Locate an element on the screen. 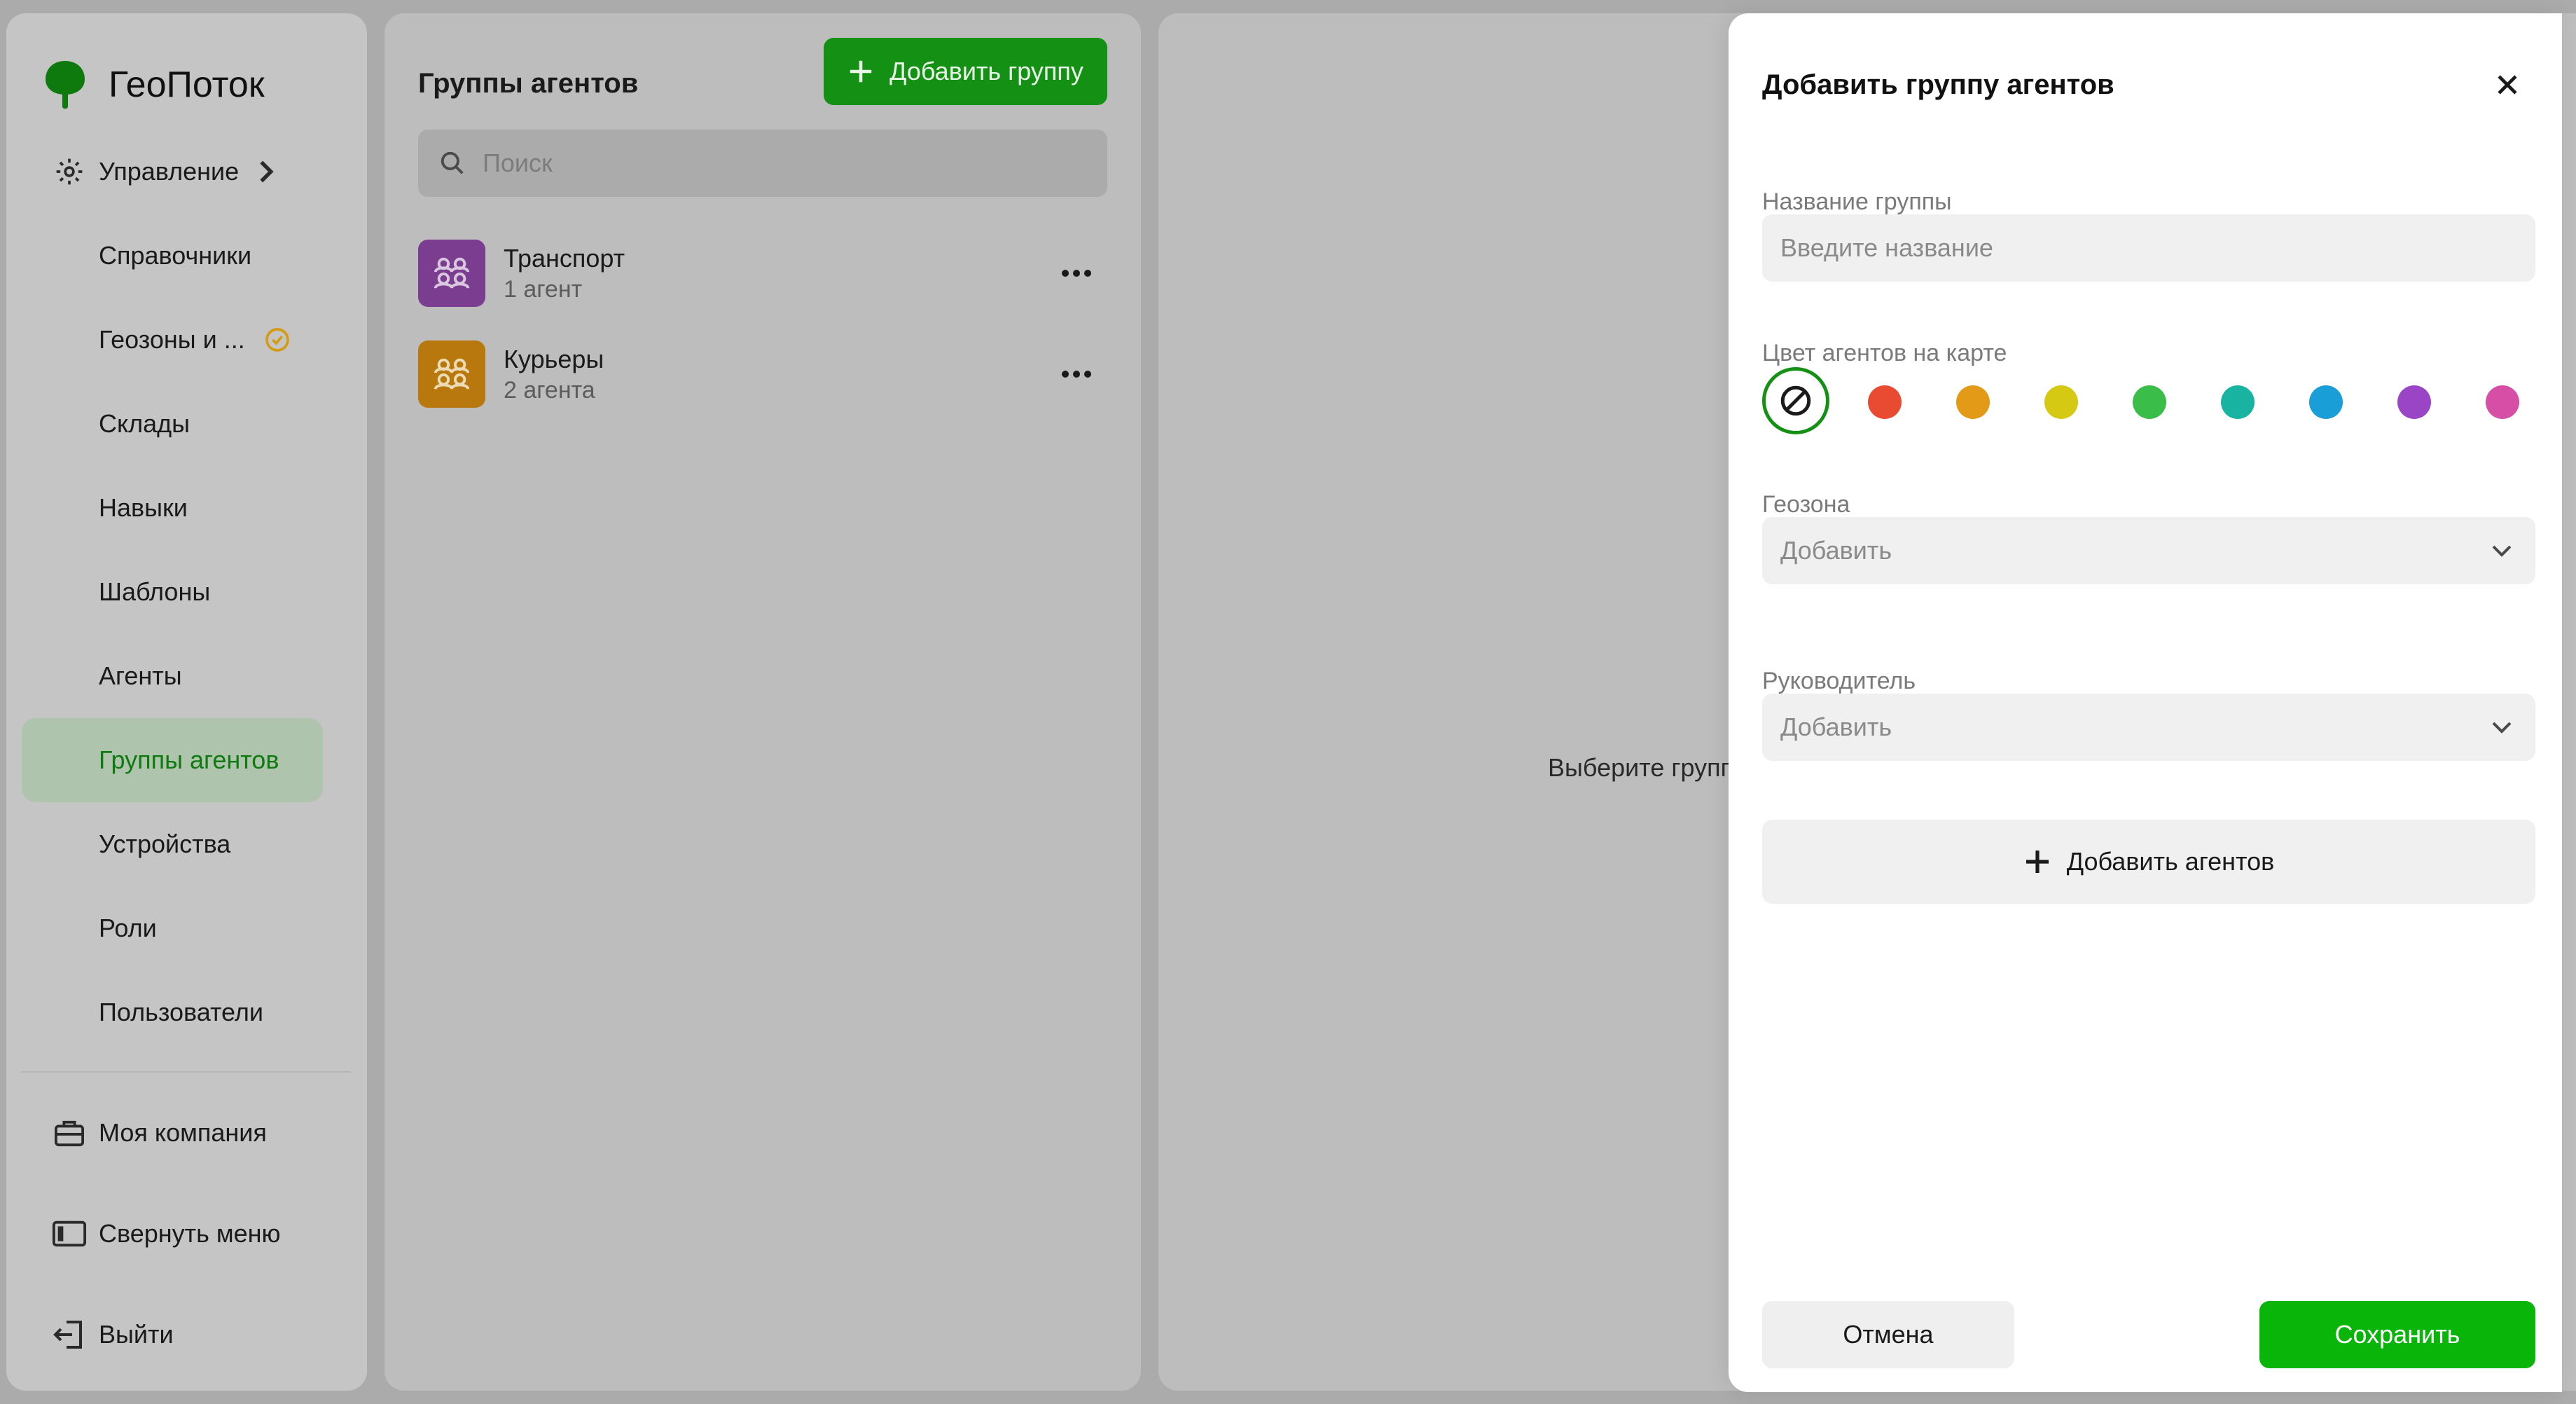  cancel-button: Отмена is located at coordinates (1888, 1334).